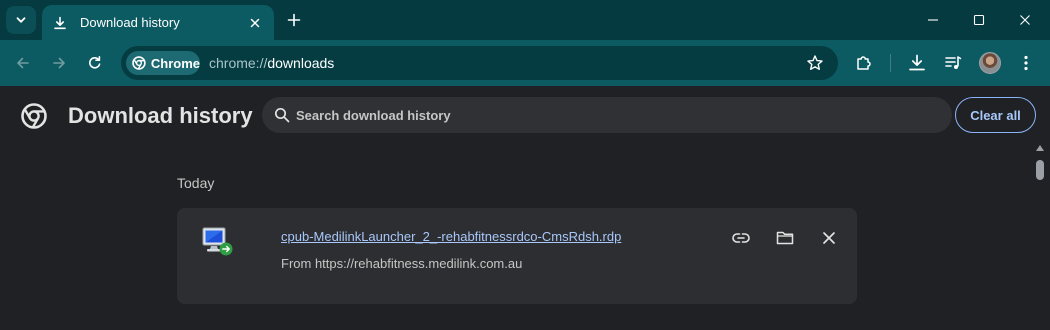  Describe the element at coordinates (990, 63) in the screenshot. I see `profile-avatar` at that location.